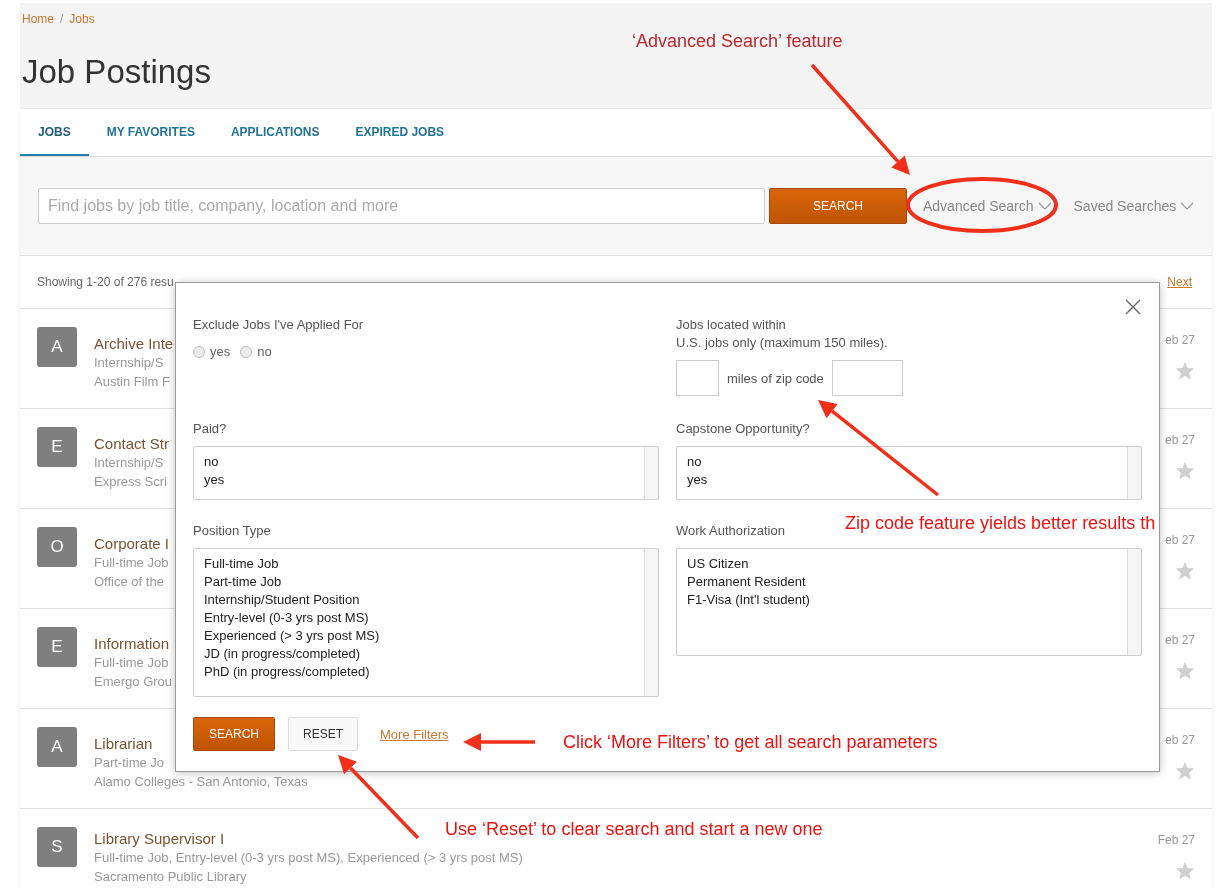  I want to click on job-employer: Emergo Grou, so click(133, 682).